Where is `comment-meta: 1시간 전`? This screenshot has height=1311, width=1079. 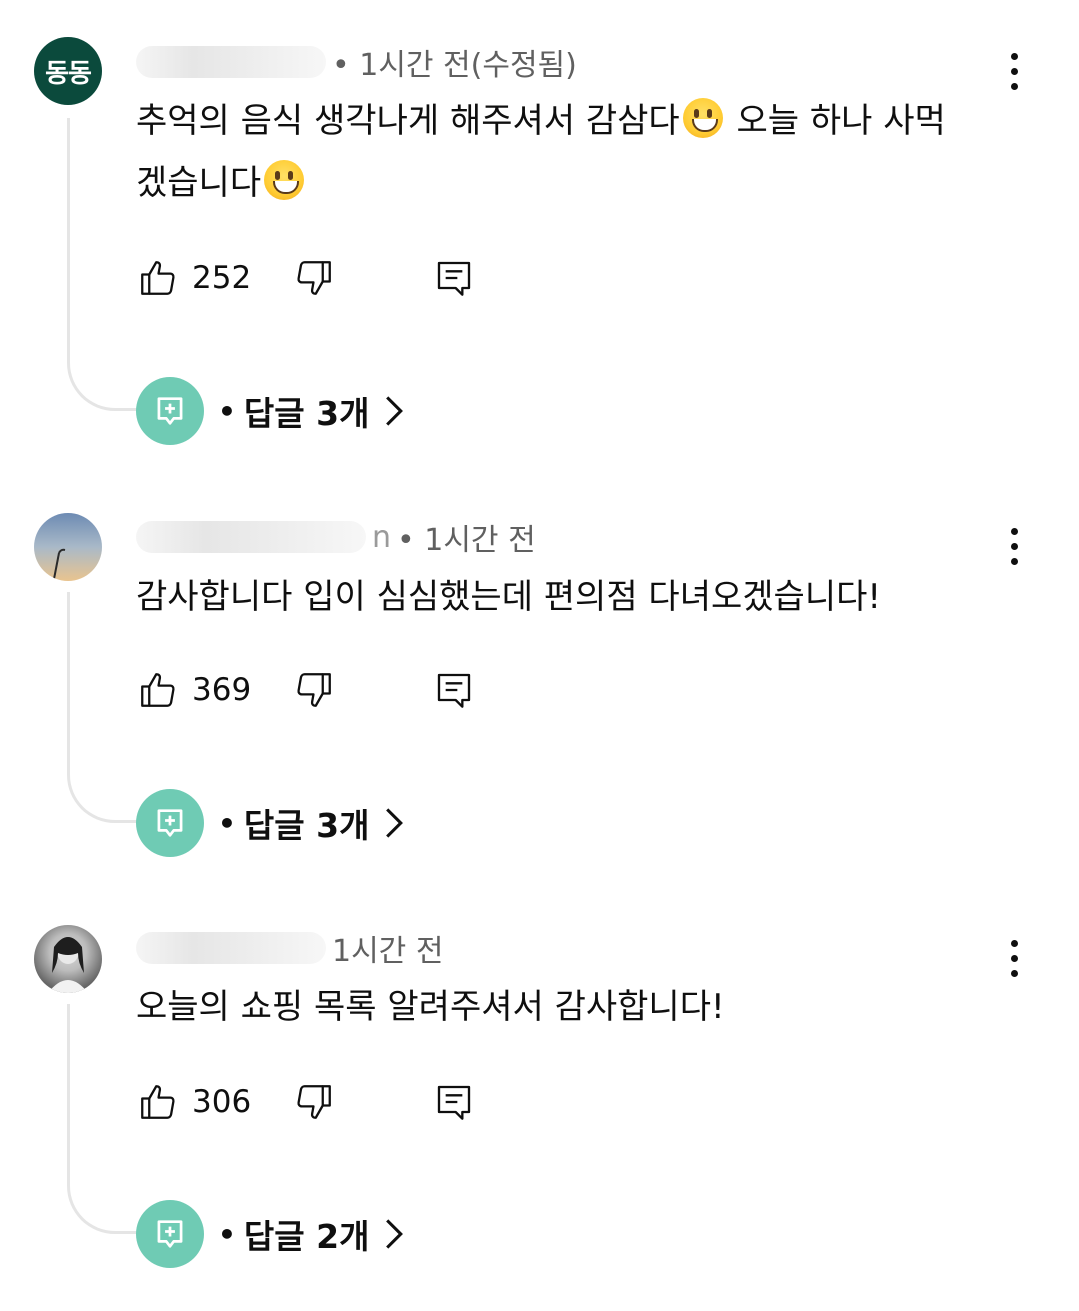
comment-meta: 1시간 전 is located at coordinates (290, 948).